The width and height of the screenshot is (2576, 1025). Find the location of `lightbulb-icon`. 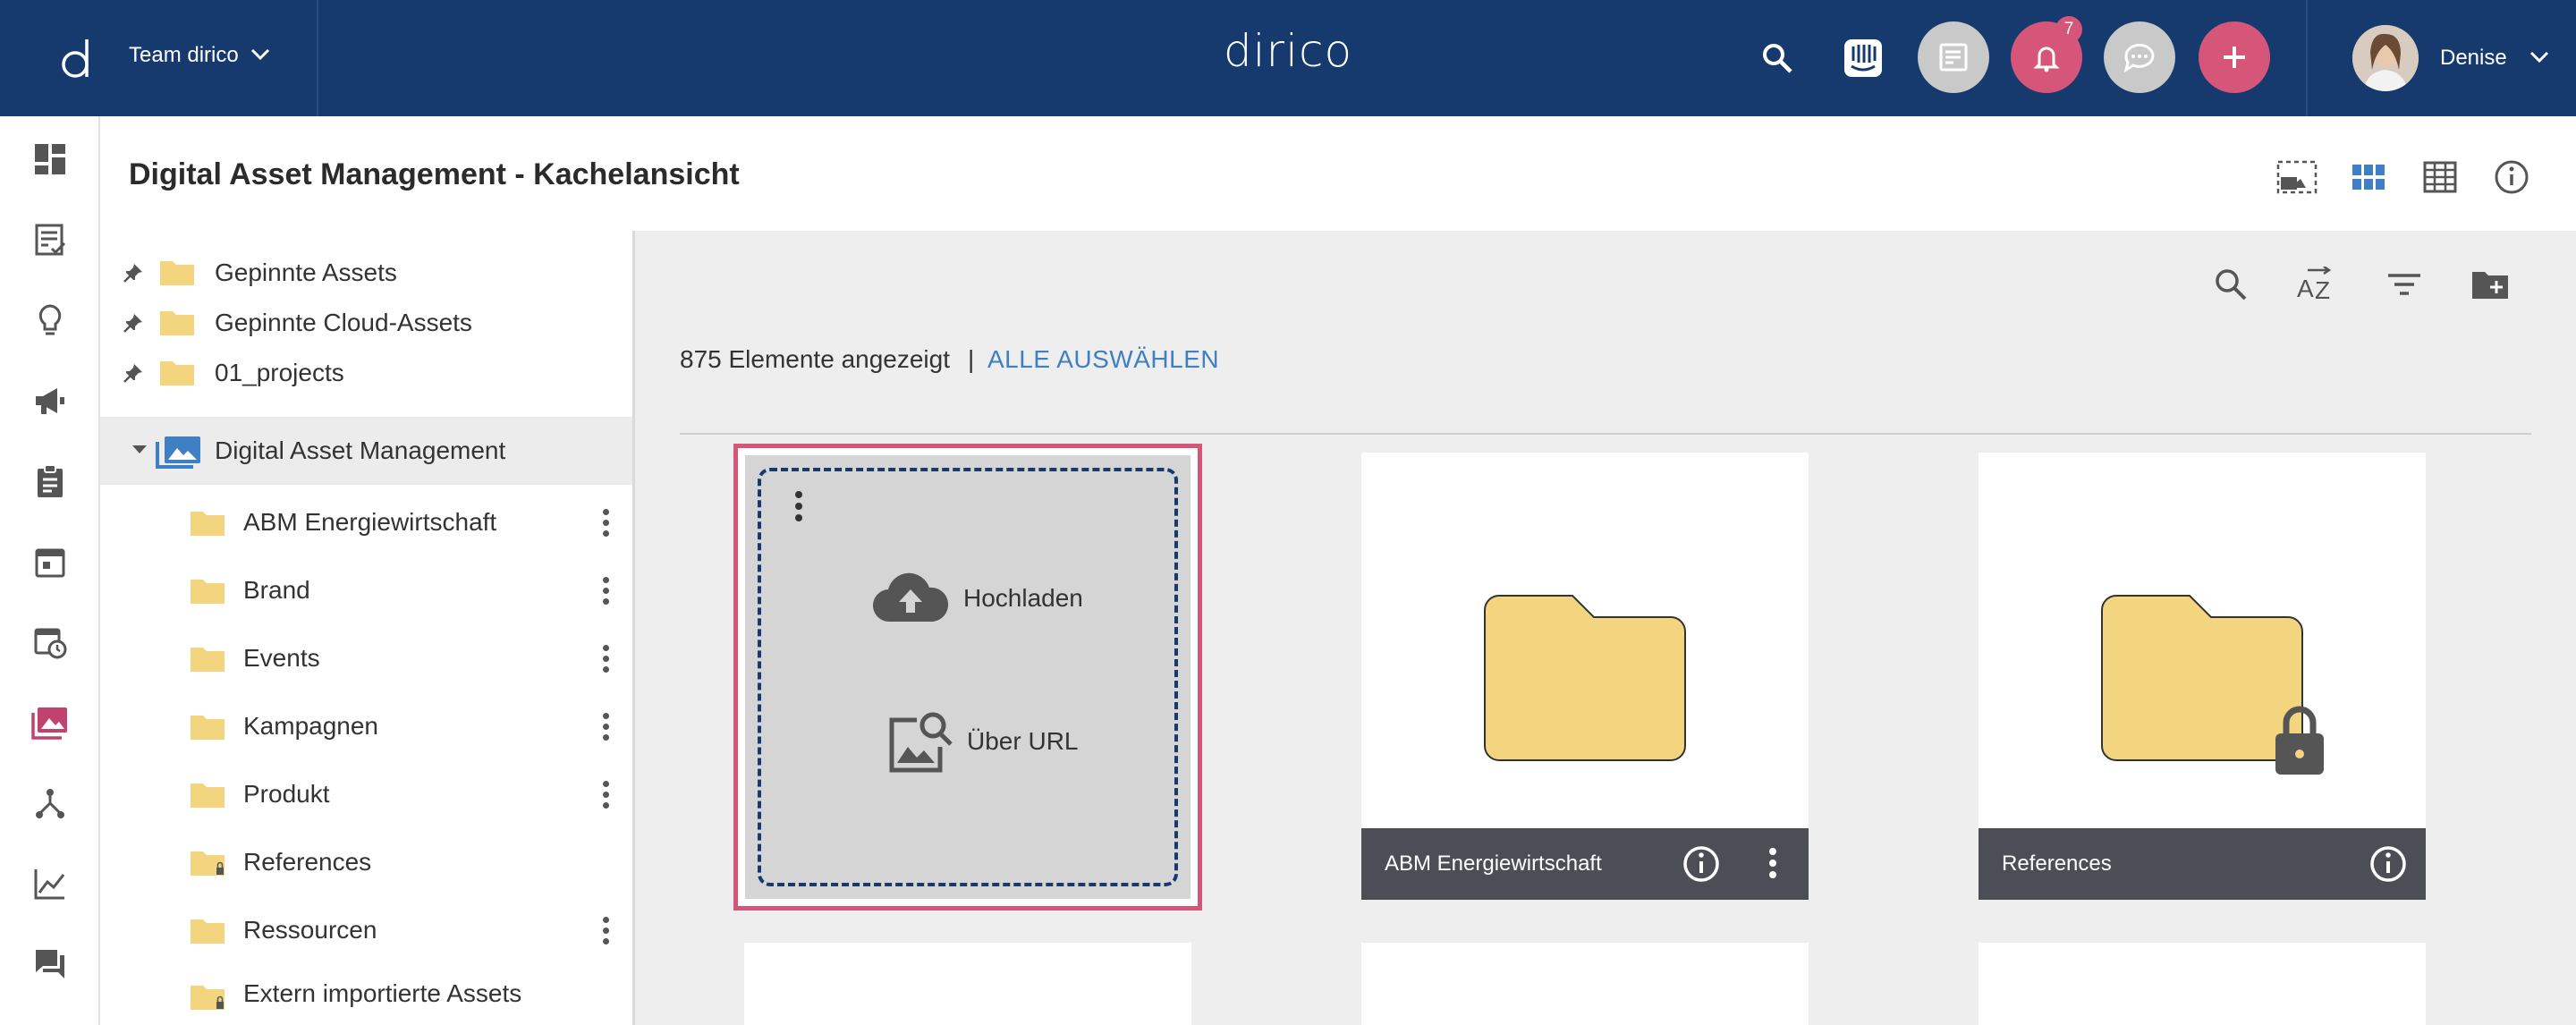

lightbulb-icon is located at coordinates (50, 320).